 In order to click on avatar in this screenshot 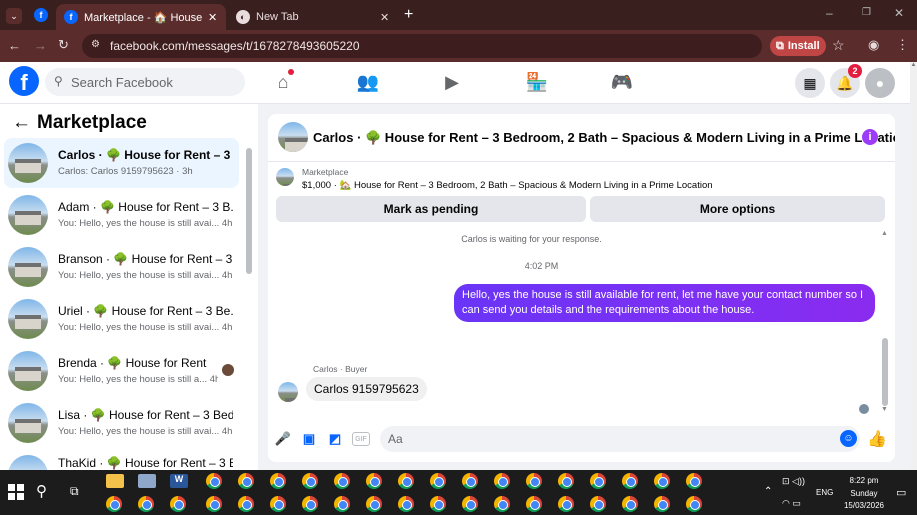, I will do `click(293, 137)`.